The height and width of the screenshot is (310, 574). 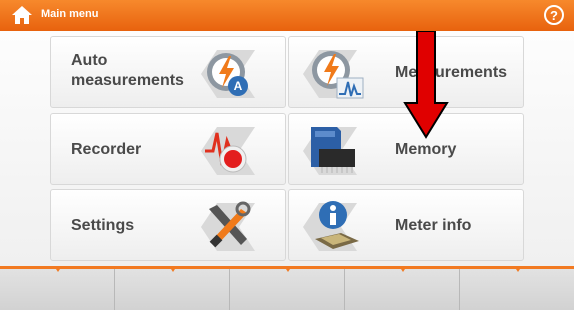 I want to click on settings-label: Settings, so click(x=103, y=225).